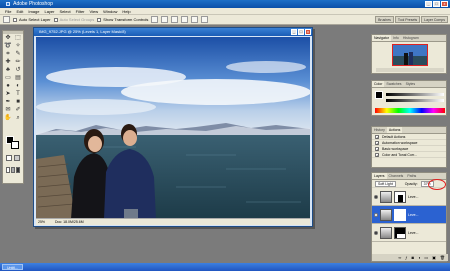  What do you see at coordinates (8, 170) in the screenshot?
I see `standard-screen-mode-icon` at bounding box center [8, 170].